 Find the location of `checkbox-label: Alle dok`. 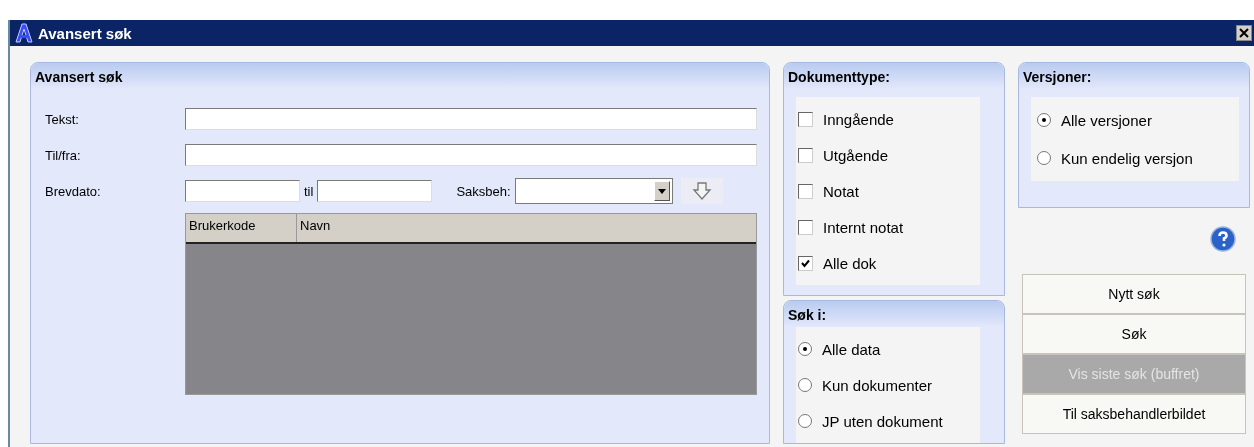

checkbox-label: Alle dok is located at coordinates (850, 263).